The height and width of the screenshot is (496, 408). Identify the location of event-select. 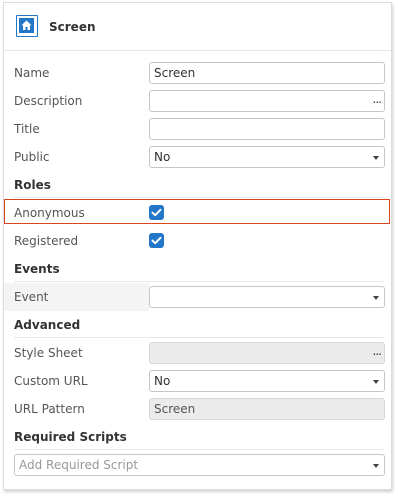
(267, 297).